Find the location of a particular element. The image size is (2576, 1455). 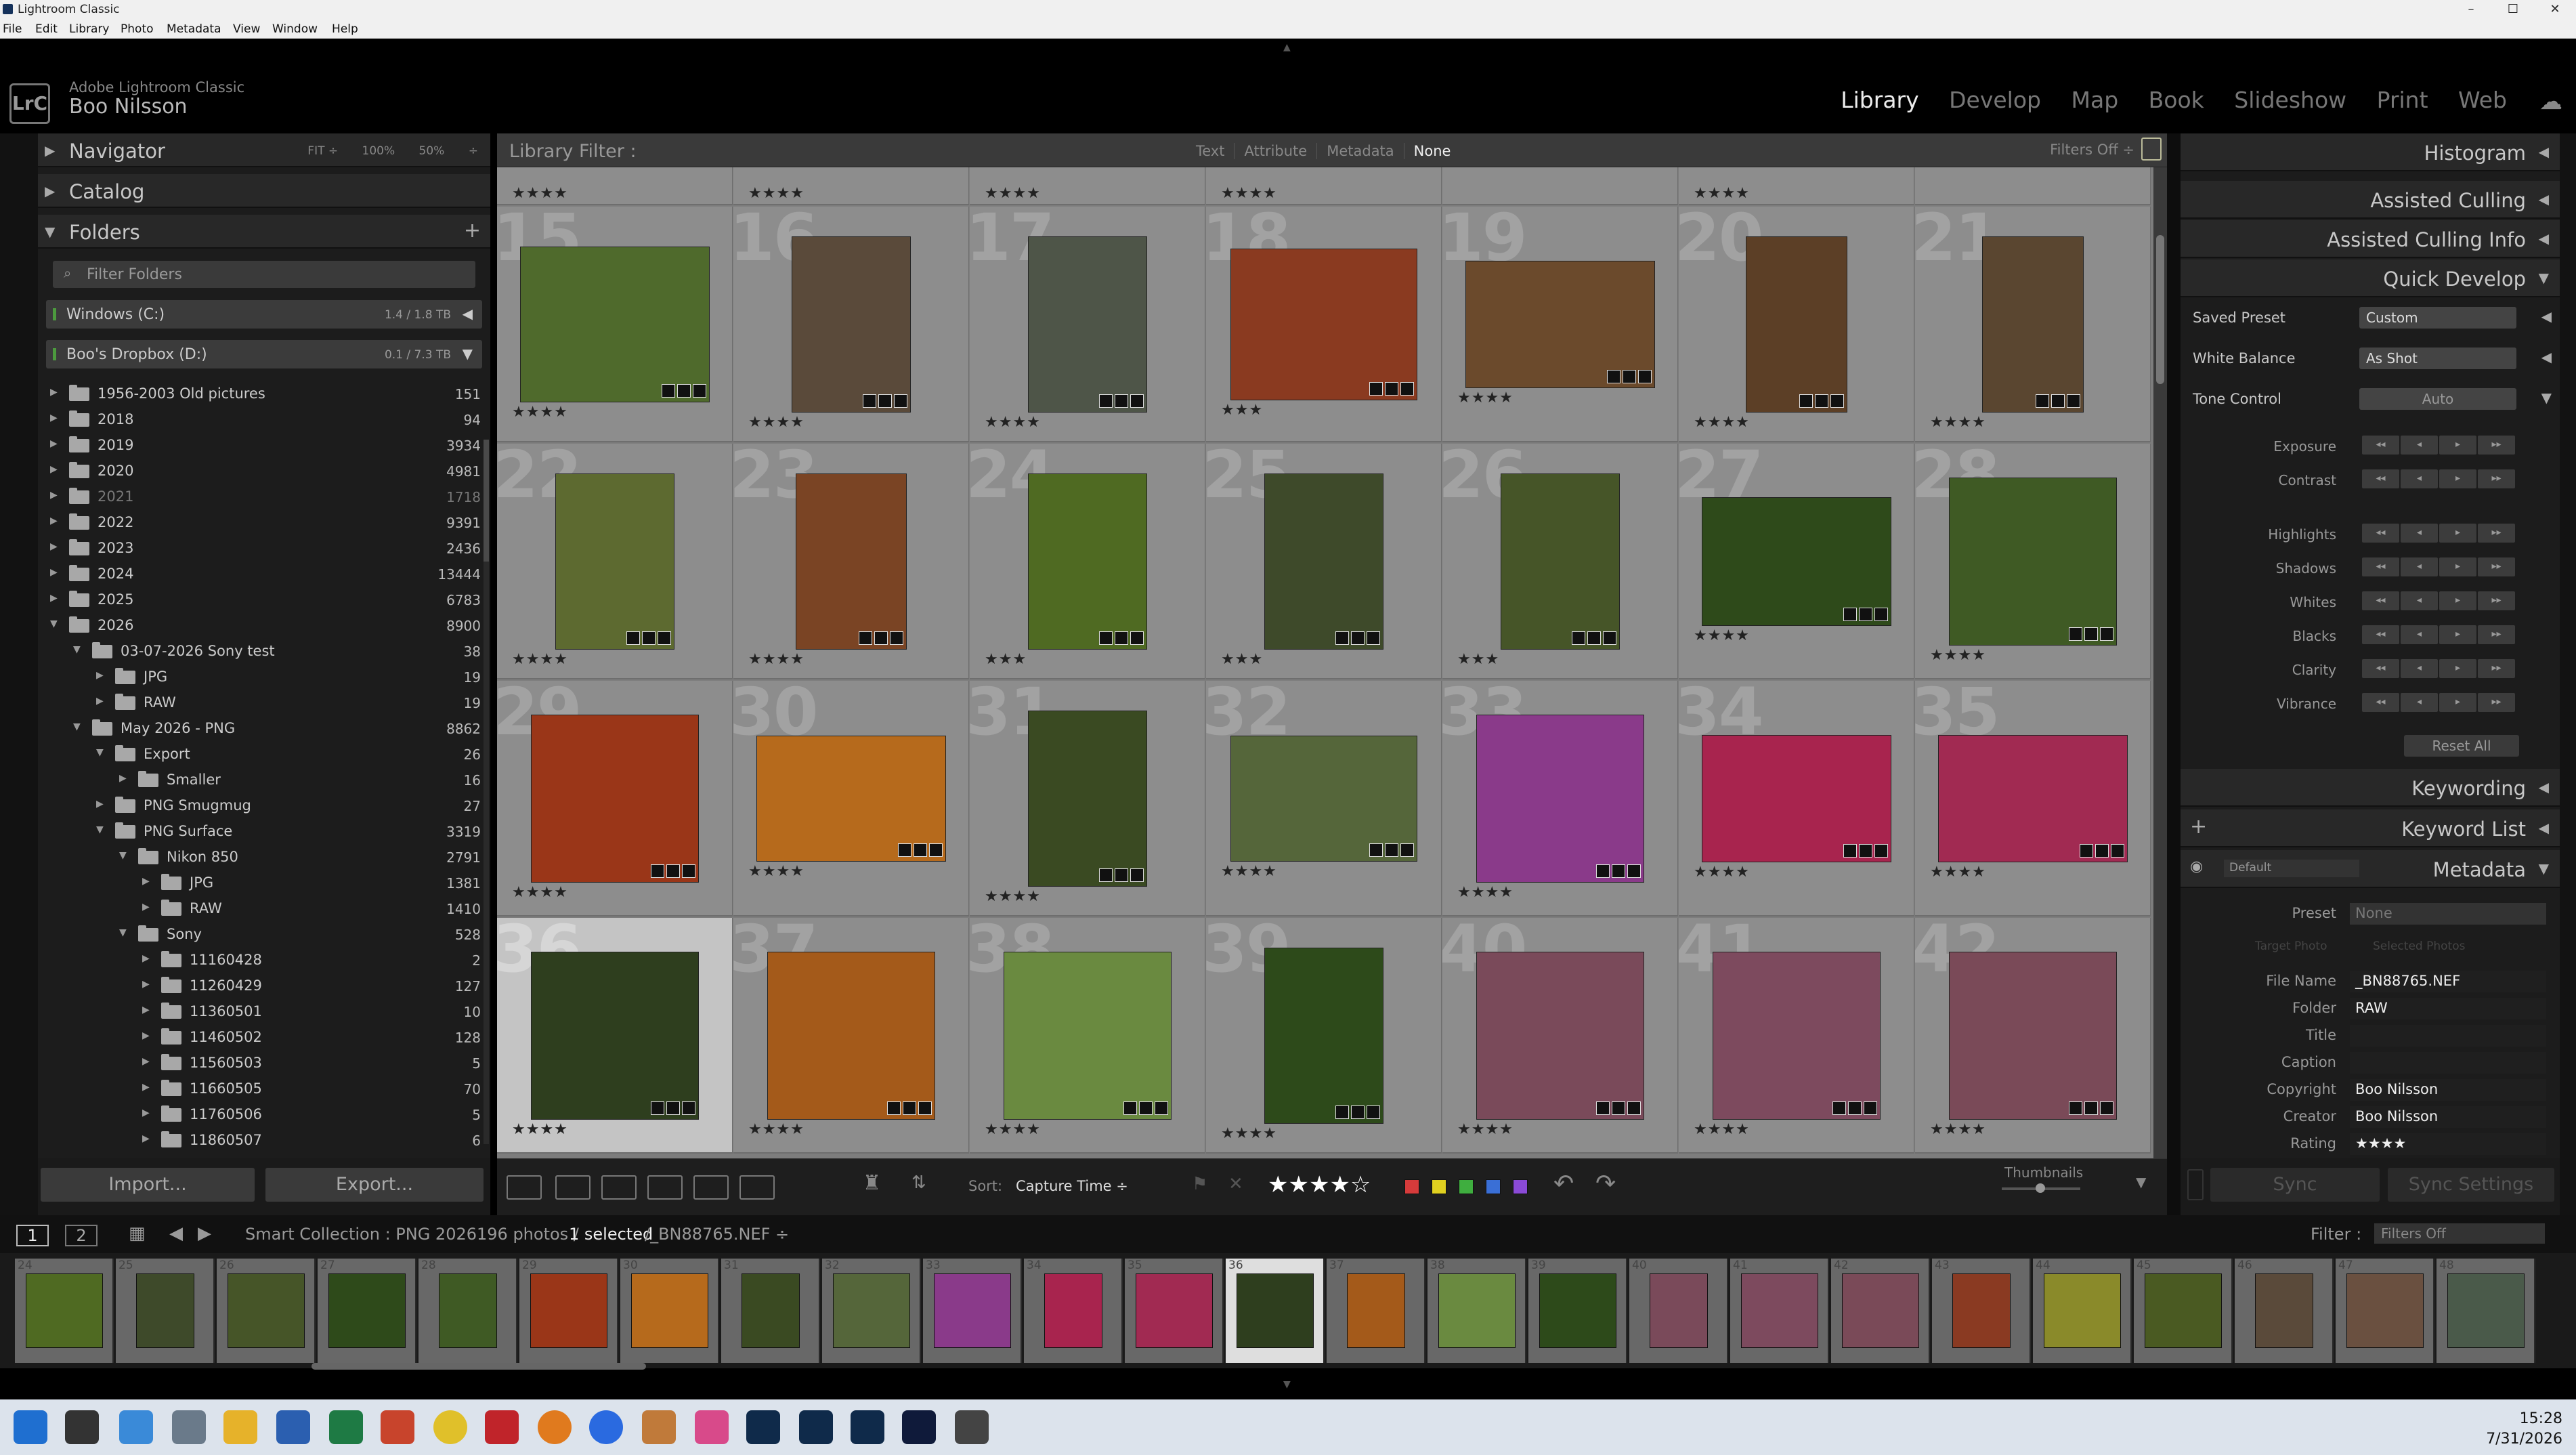

filmstrip-tile: 29 is located at coordinates (568, 1311).